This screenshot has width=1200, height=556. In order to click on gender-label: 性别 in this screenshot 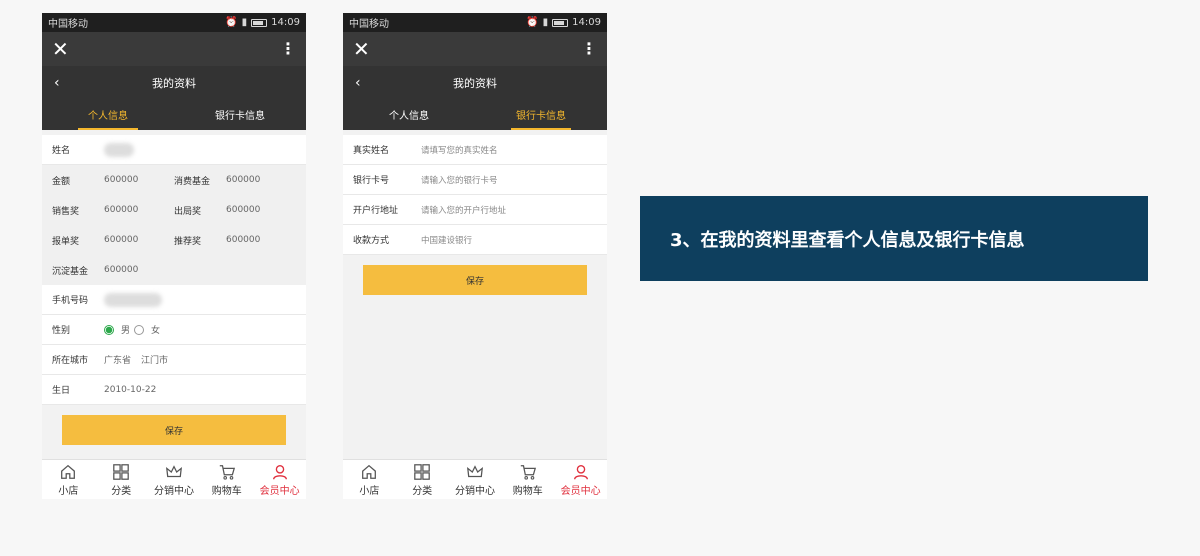, I will do `click(61, 331)`.